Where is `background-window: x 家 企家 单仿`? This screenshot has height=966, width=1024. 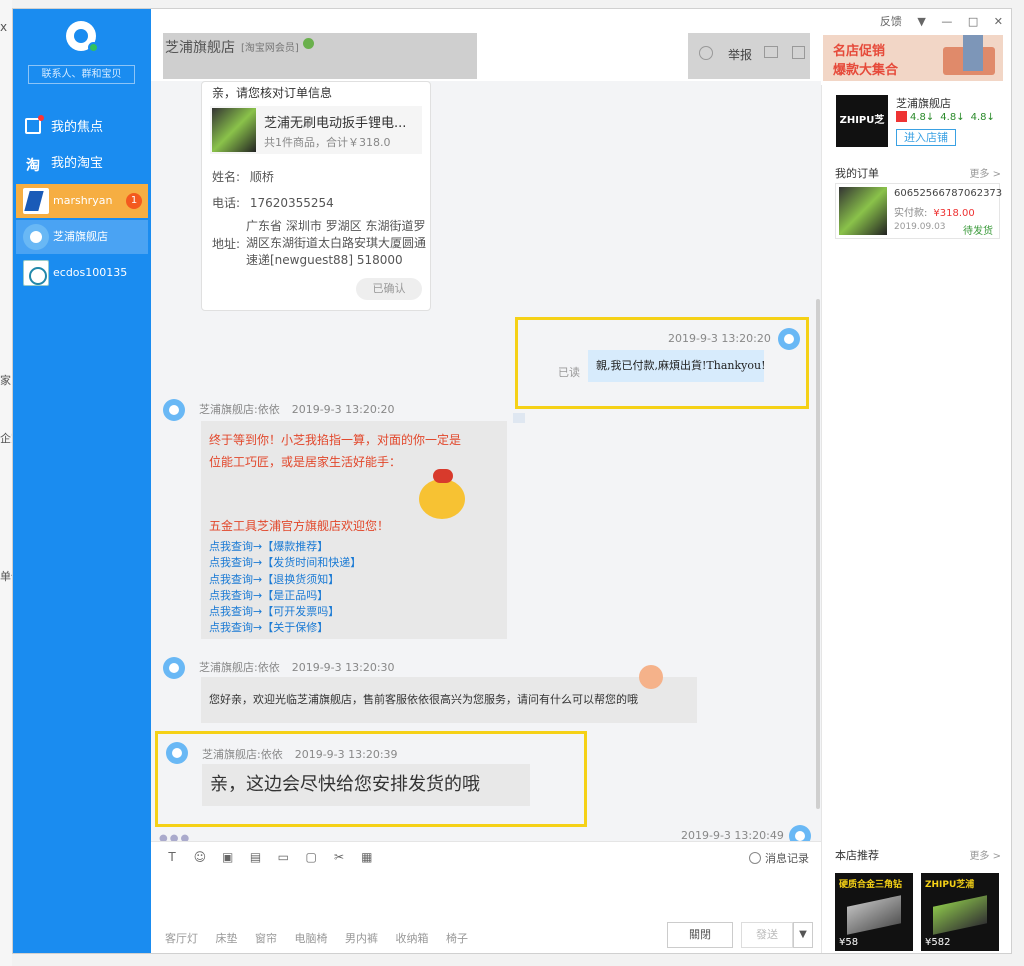 background-window: x 家 企家 单仿 is located at coordinates (6, 483).